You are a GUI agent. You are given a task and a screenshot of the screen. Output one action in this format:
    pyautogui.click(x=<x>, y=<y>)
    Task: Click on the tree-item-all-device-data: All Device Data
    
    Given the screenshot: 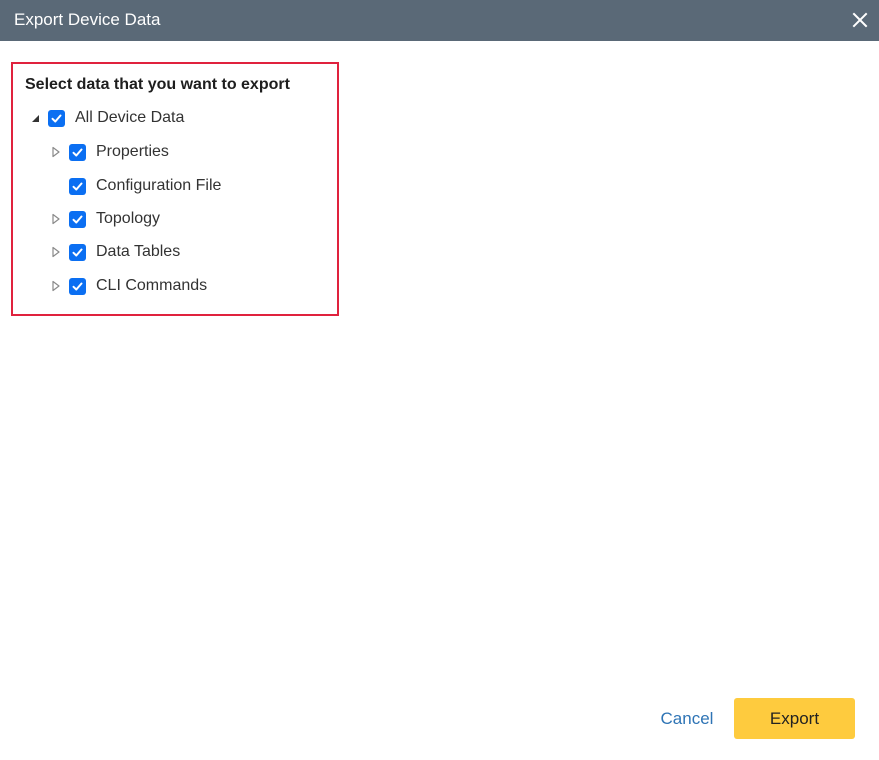 What is the action you would take?
    pyautogui.click(x=106, y=118)
    